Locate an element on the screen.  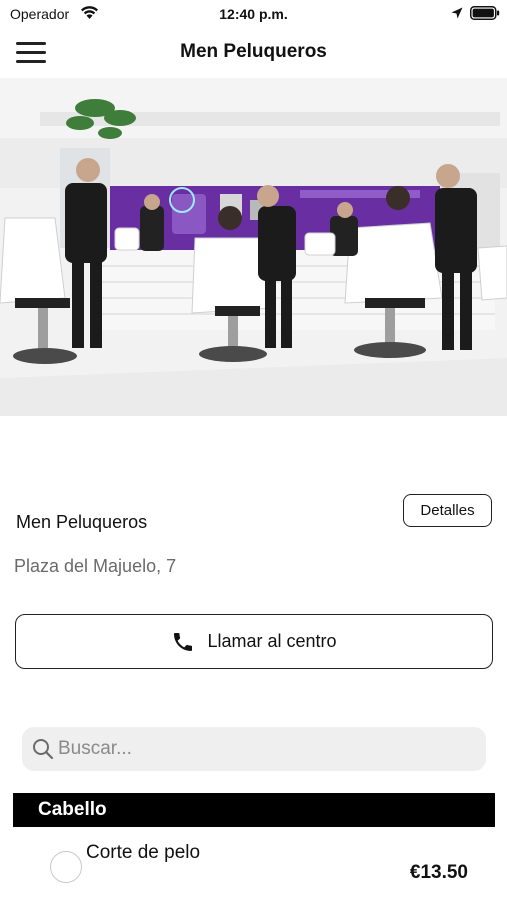
call-center-button: Llamar al centro is located at coordinates (254, 641).